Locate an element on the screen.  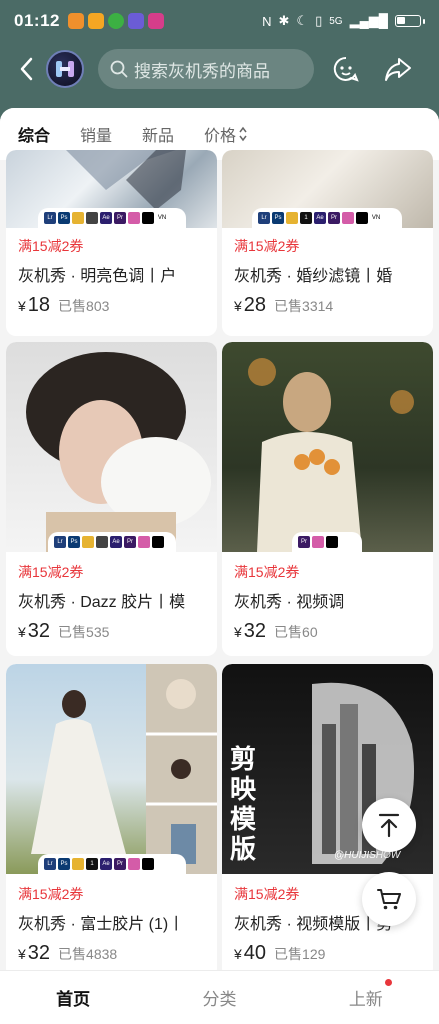
back-icon is located at coordinates (26, 69).